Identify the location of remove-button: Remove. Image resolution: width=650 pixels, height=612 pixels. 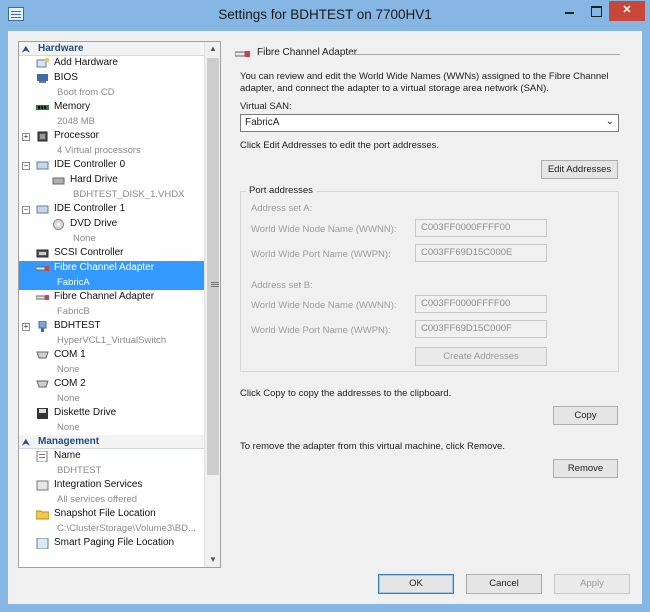
(585, 468).